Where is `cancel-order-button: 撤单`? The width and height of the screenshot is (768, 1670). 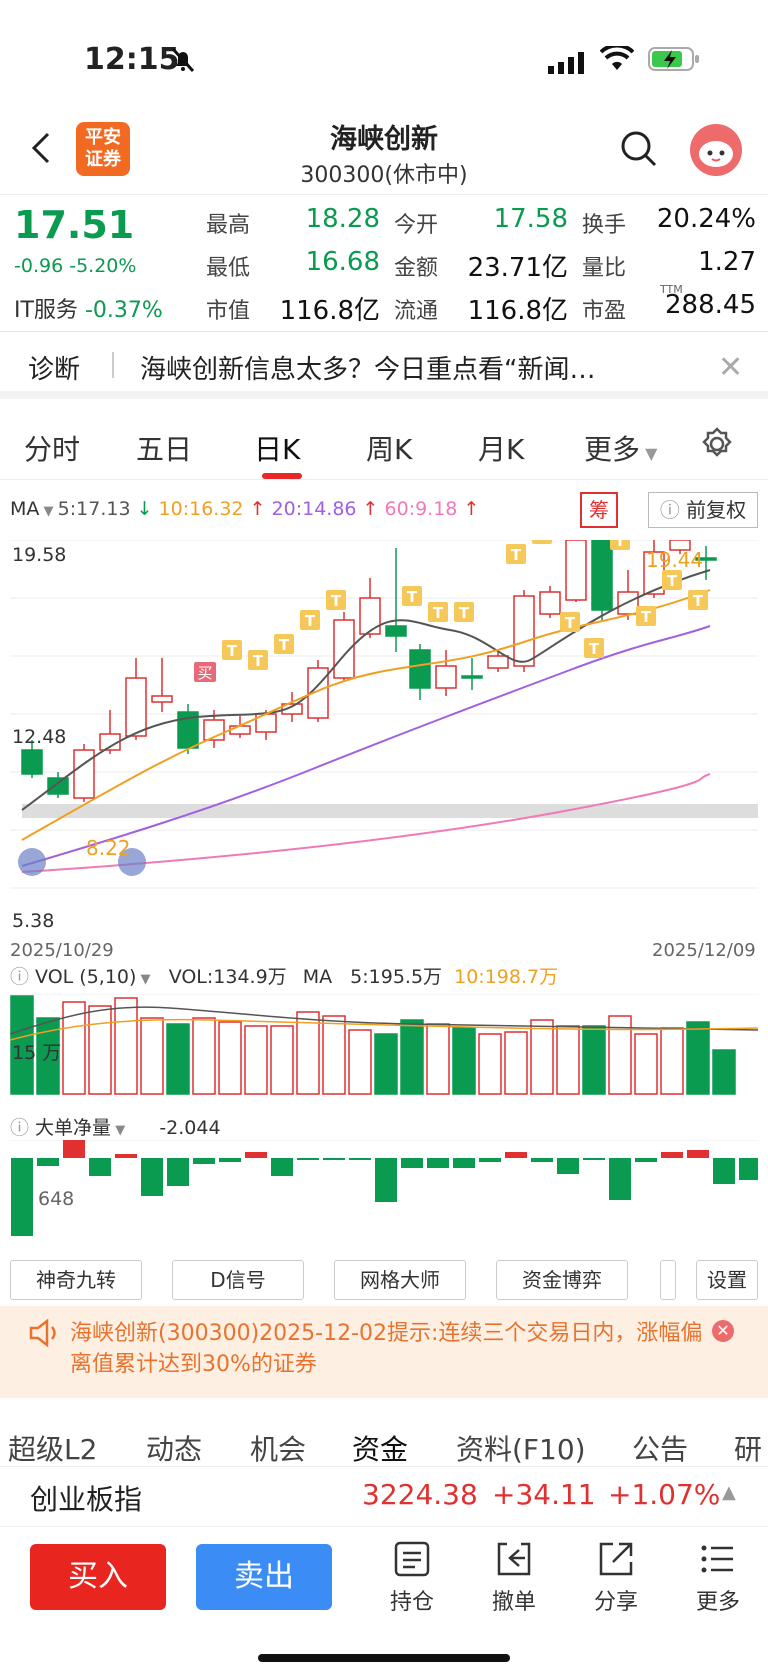 cancel-order-button: 撤单 is located at coordinates (514, 1578).